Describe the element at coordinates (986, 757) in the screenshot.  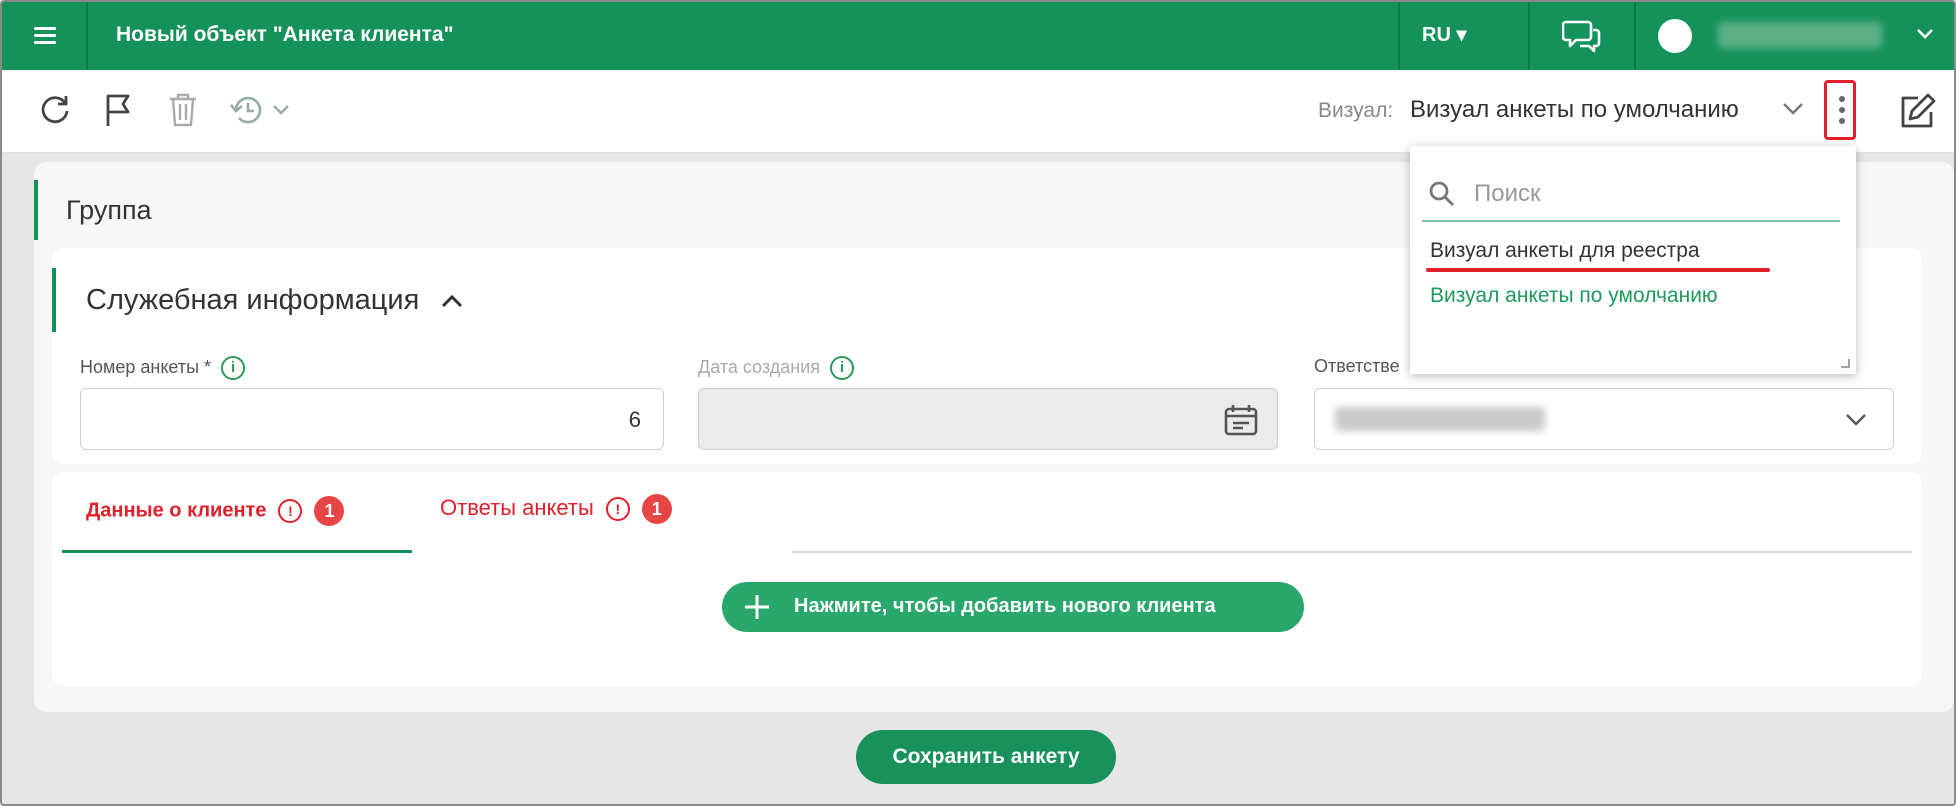
I see `save-button: Сохранить анкету` at that location.